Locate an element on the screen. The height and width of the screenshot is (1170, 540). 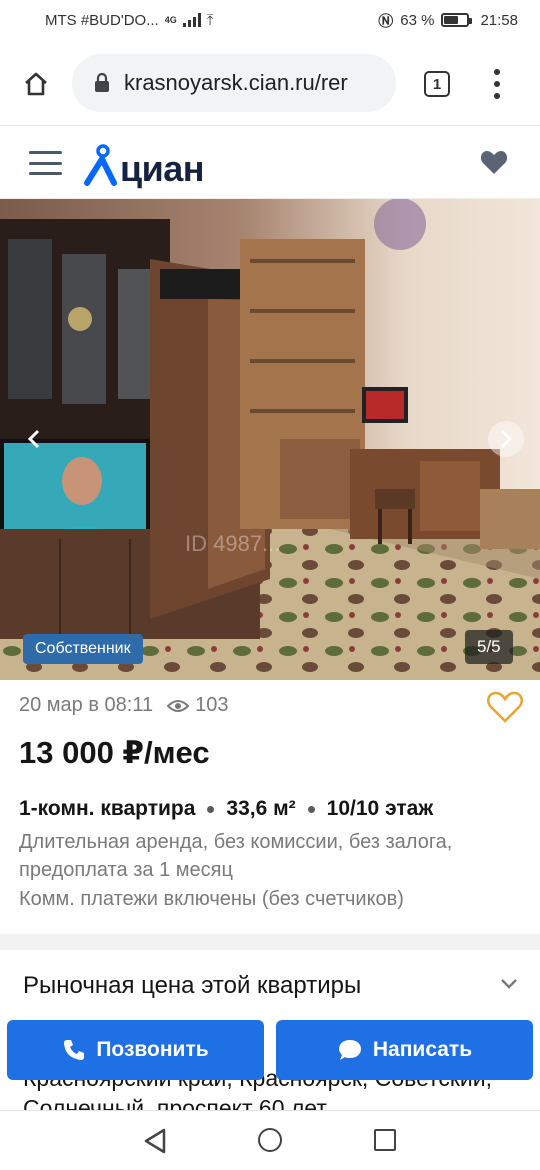
specs: 1-комн. квартира 33,6 м² 10/10 этаж is located at coordinates (226, 809).